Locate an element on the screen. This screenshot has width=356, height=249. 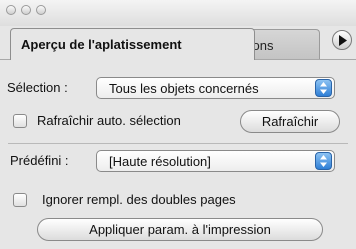
tab-flattener-preview: Aperçu de l'aplatissement is located at coordinates (132, 44).